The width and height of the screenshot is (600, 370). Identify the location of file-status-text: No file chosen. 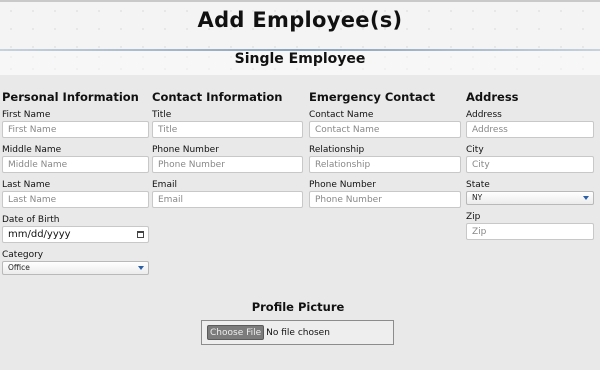
(298, 332).